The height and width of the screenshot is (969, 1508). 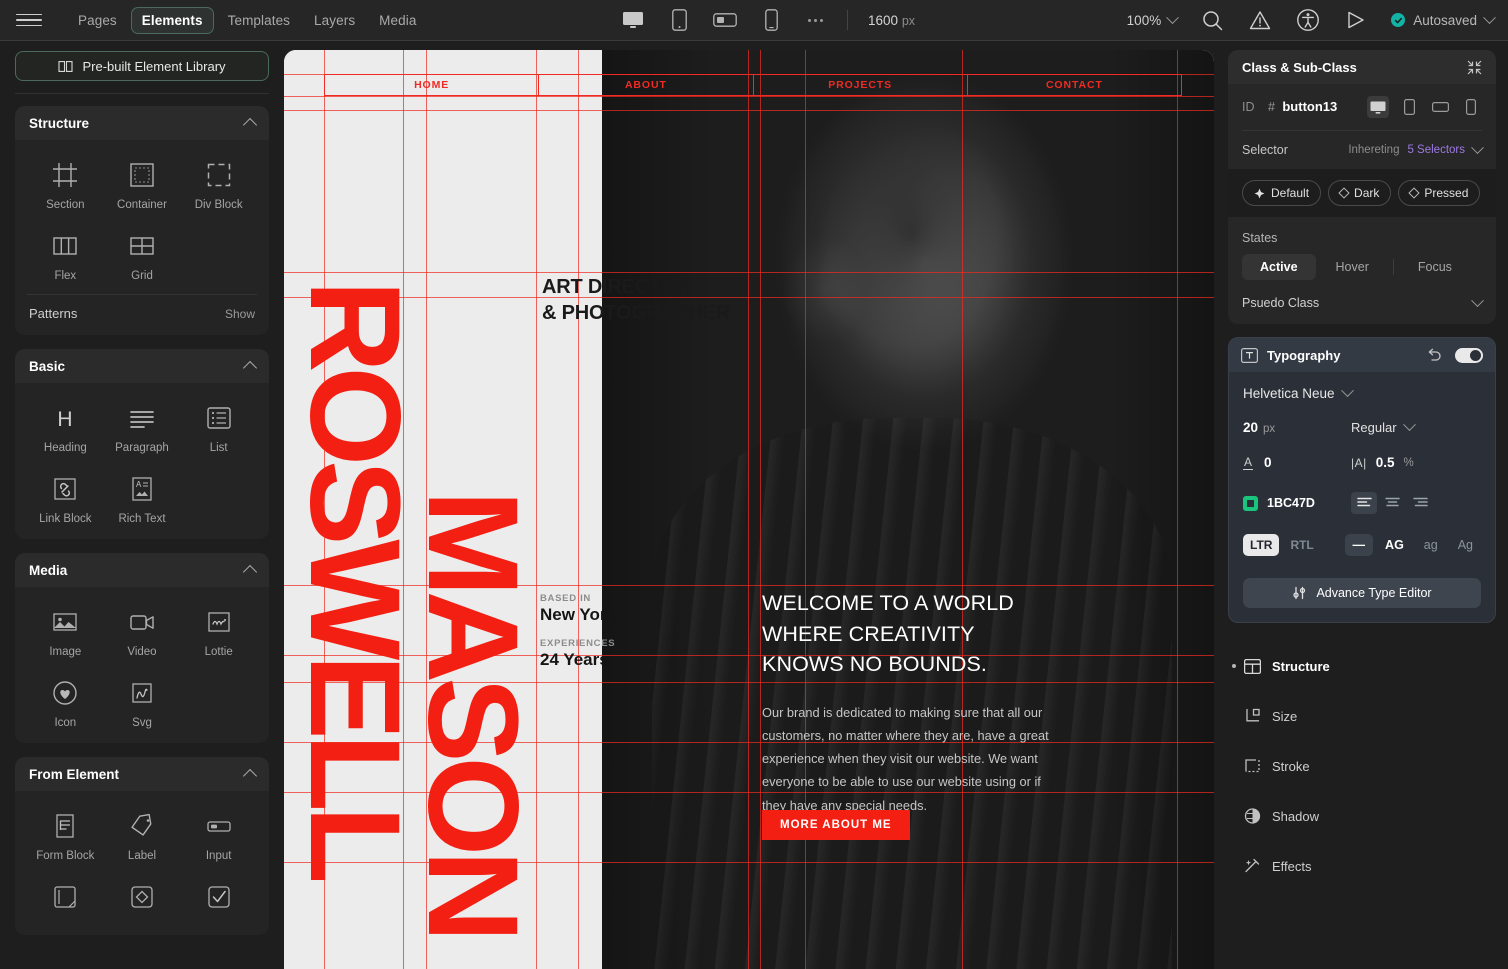 I want to click on nav-link-projects: PROJECTS, so click(x=861, y=85).